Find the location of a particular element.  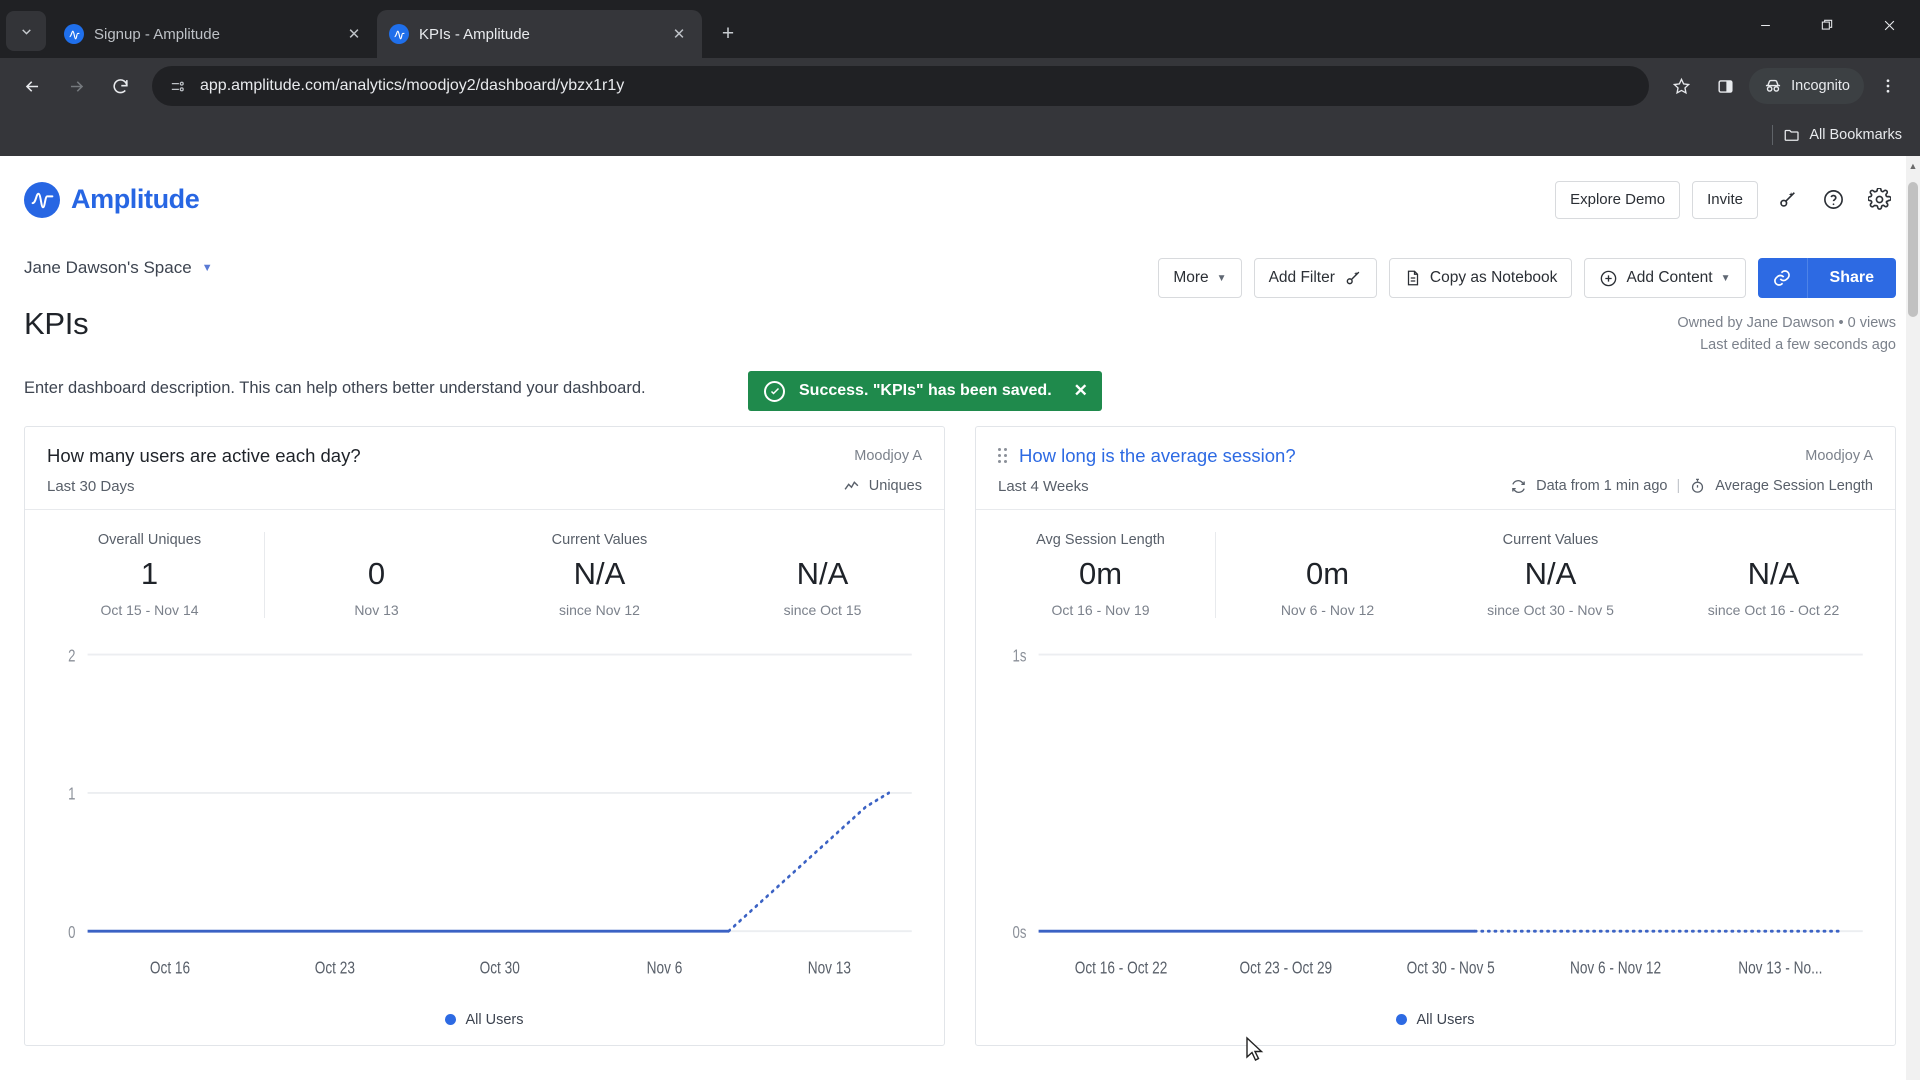

reload-icon is located at coordinates (120, 85).